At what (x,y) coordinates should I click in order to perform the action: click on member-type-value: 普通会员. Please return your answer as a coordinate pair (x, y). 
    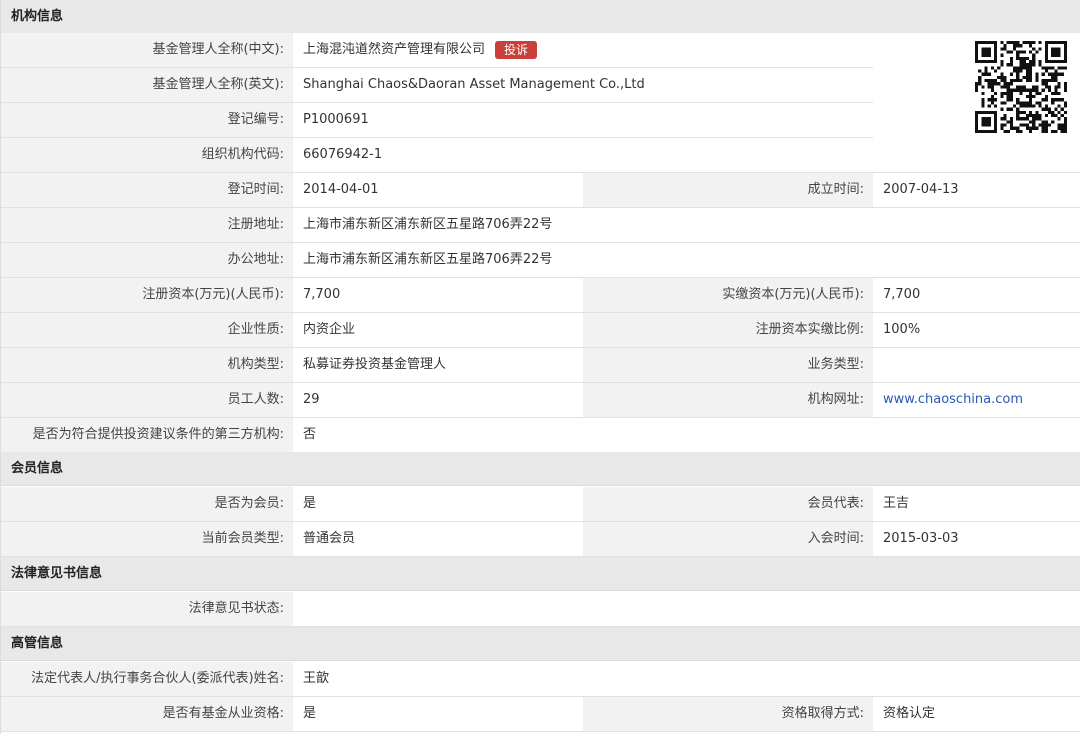
    Looking at the image, I should click on (438, 539).